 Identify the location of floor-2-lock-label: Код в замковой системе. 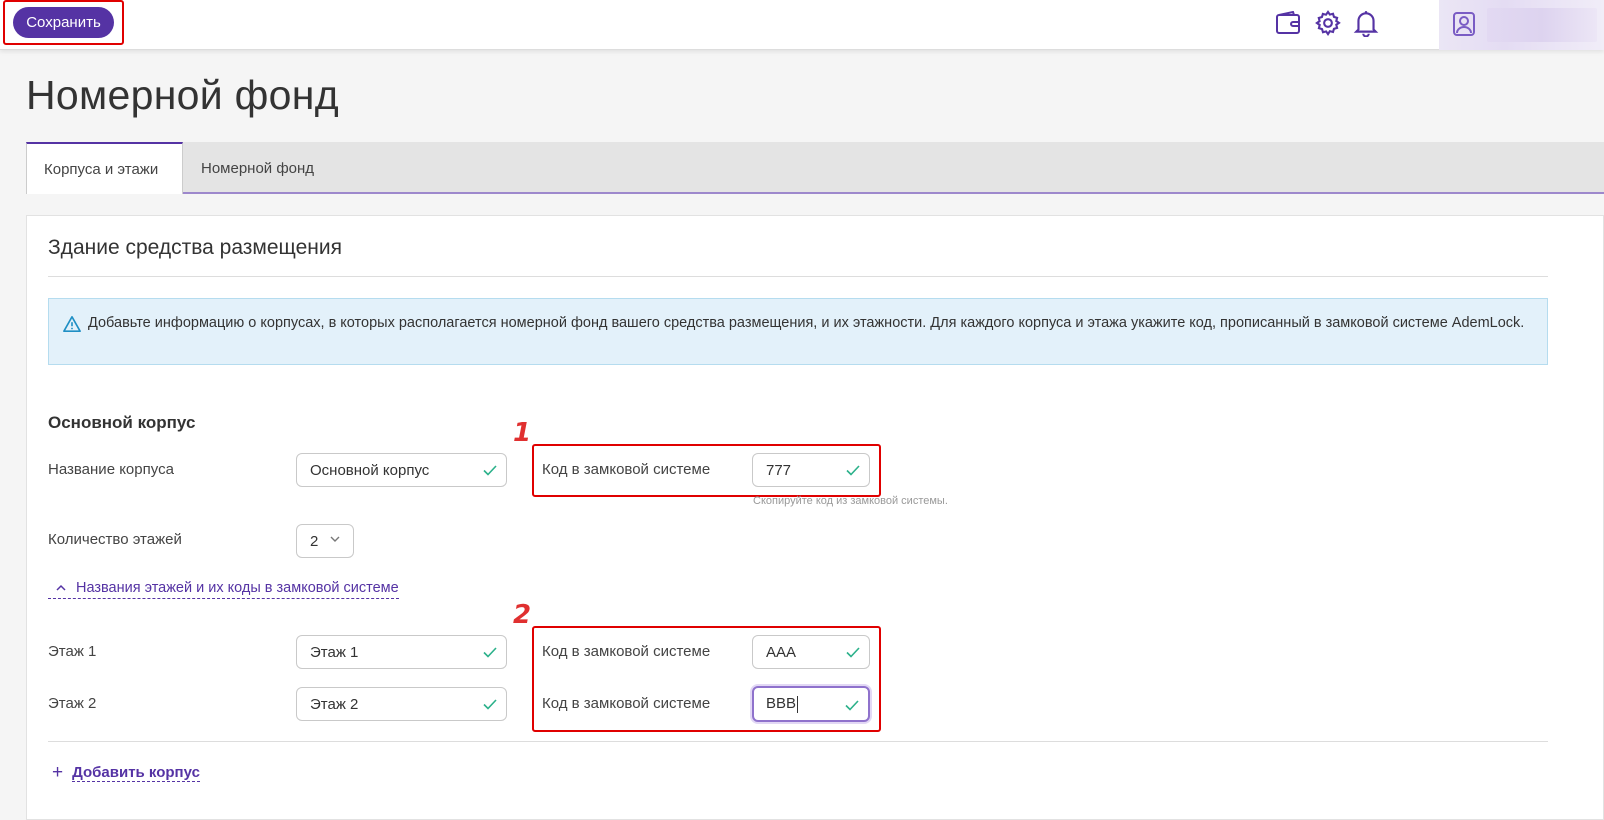
(626, 703).